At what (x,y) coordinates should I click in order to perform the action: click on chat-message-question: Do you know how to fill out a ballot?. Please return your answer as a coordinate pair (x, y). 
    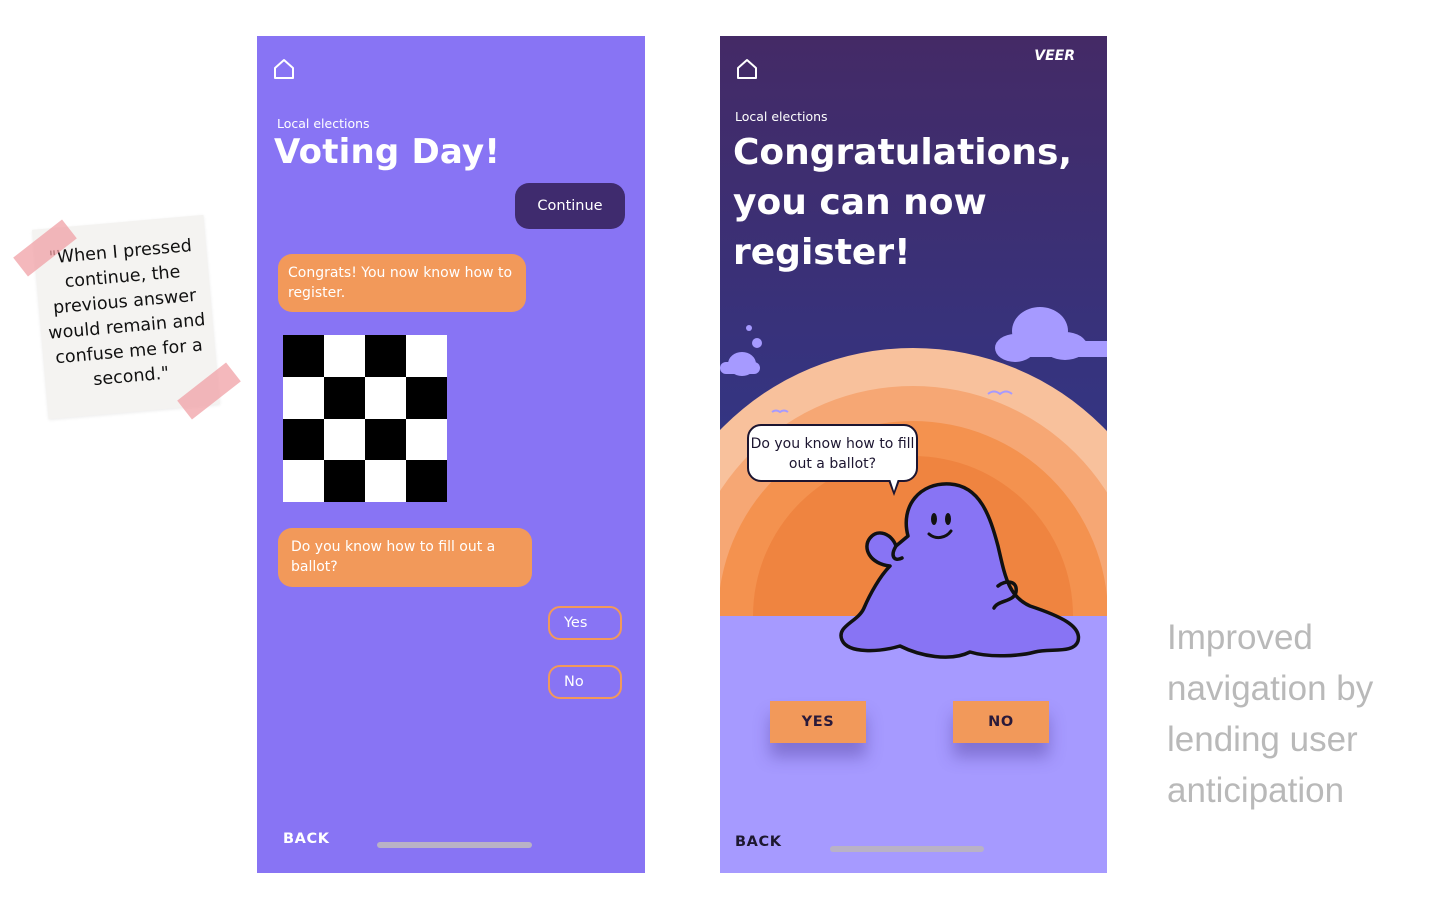
    Looking at the image, I should click on (405, 557).